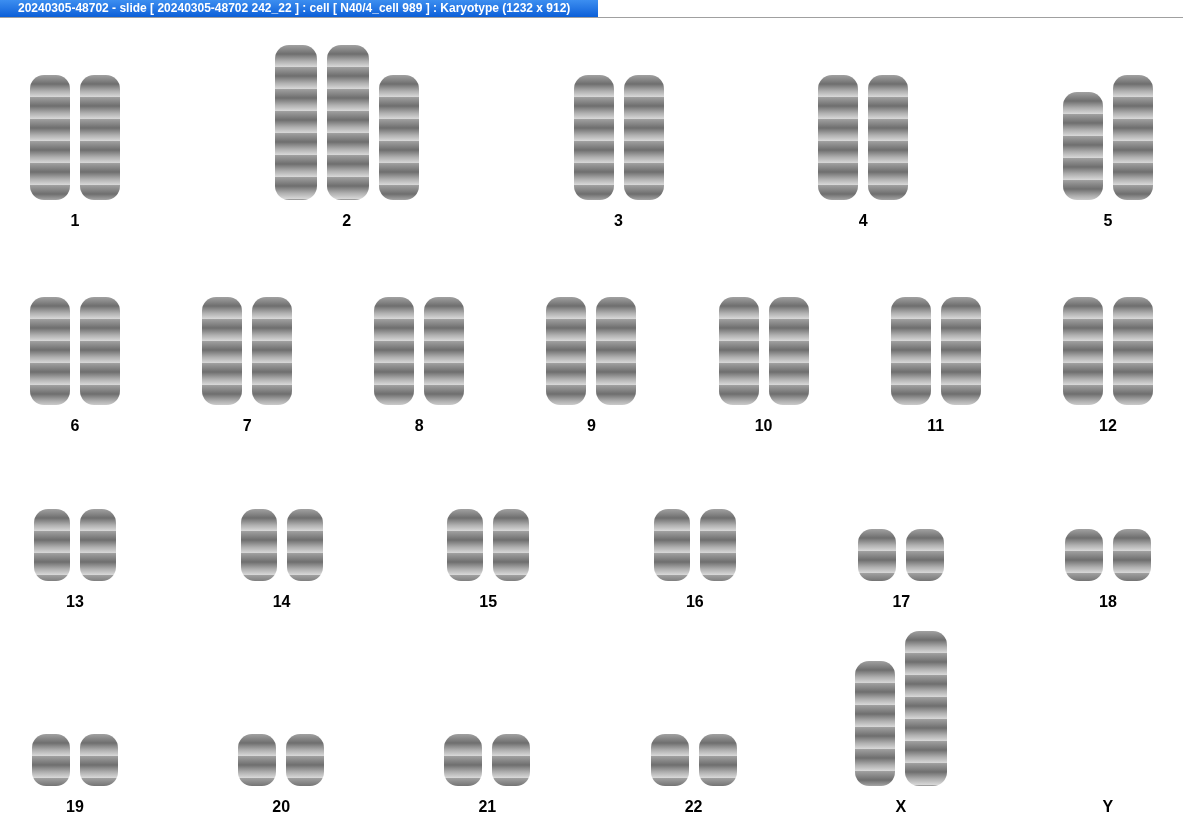 This screenshot has width=1183, height=822. What do you see at coordinates (901, 602) in the screenshot?
I see `chromosome-label: 17` at bounding box center [901, 602].